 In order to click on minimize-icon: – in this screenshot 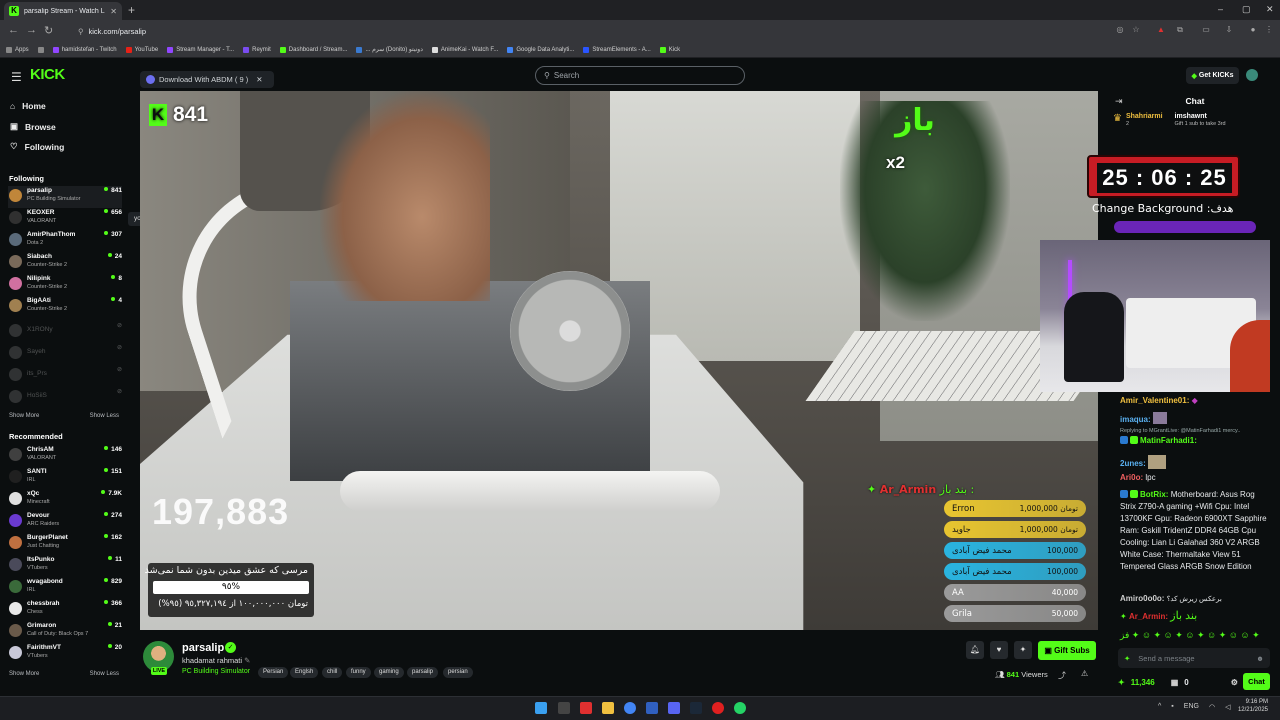, I will do `click(1220, 9)`.